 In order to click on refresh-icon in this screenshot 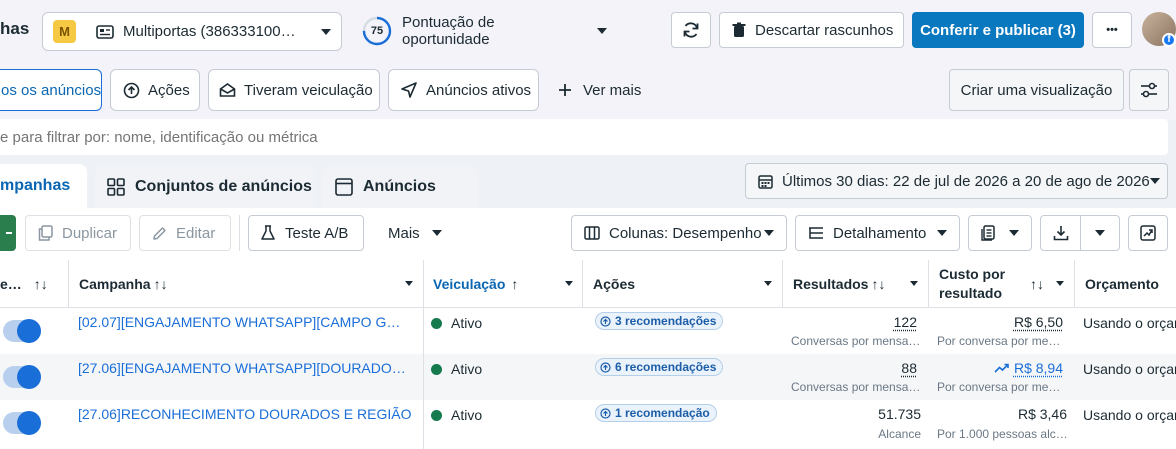, I will do `click(691, 30)`.